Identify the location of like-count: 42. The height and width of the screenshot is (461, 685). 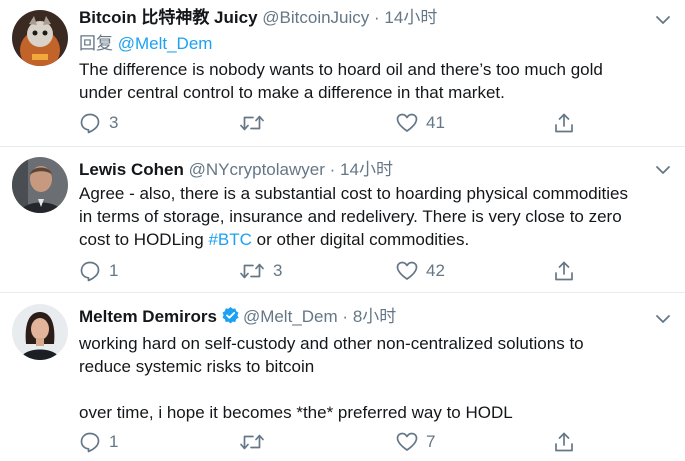
(435, 270).